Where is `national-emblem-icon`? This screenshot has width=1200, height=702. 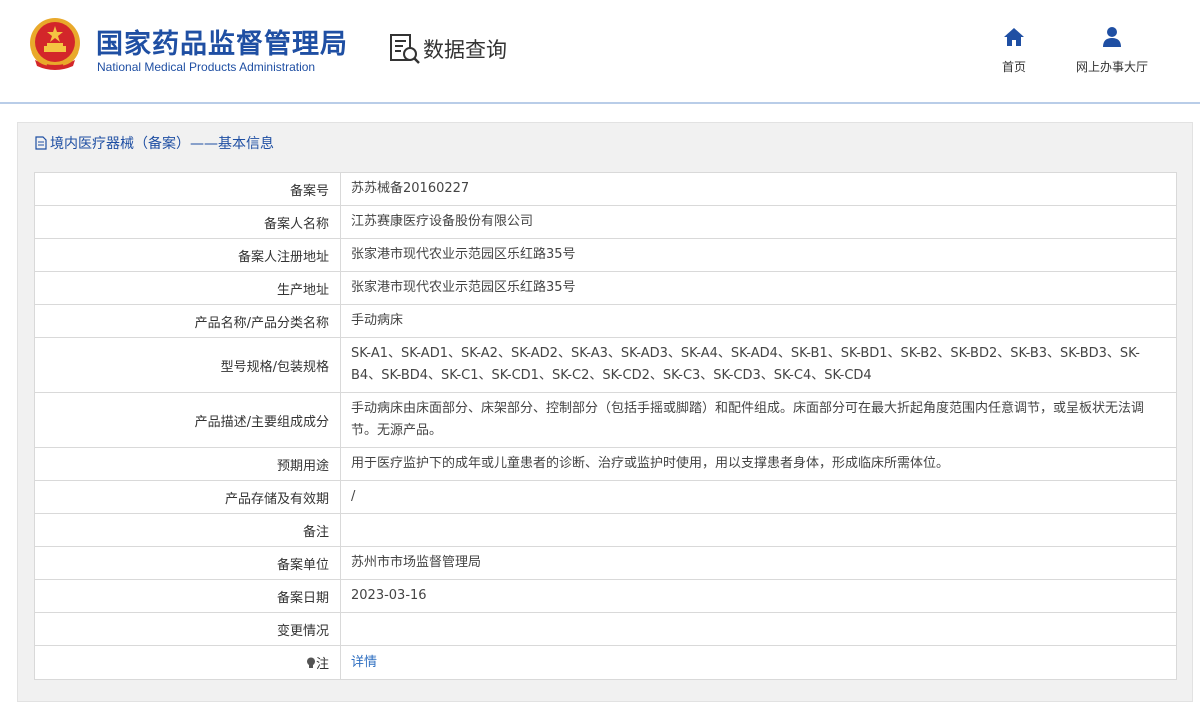
national-emblem-icon is located at coordinates (55, 44).